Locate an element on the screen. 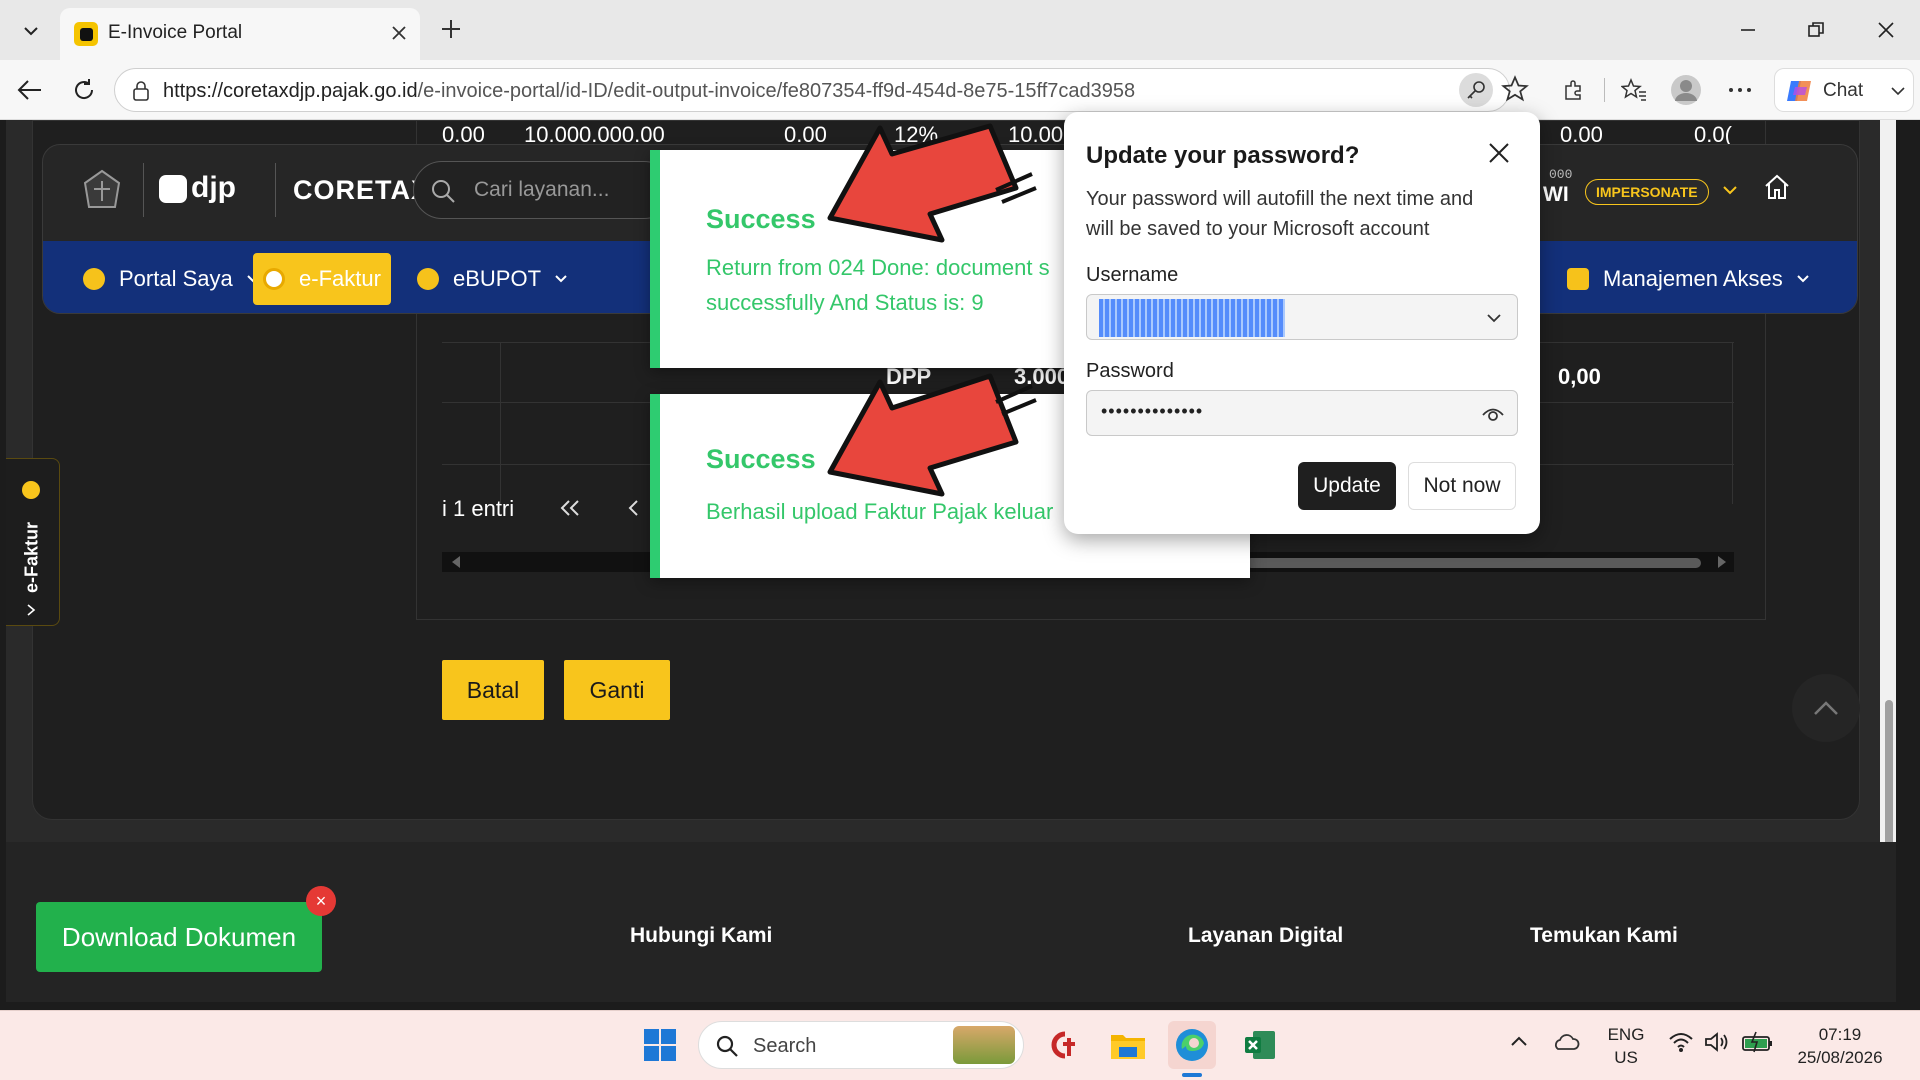 This screenshot has height=1080, width=1920. scrollbar-thumb is located at coordinates (1473, 563).